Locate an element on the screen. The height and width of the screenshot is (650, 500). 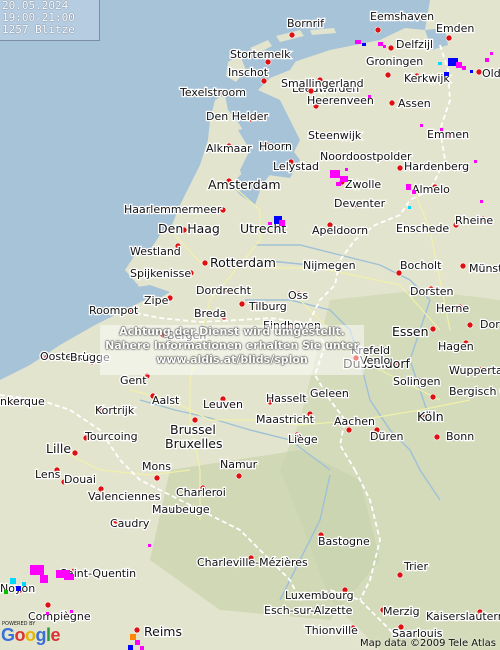
city-label: Hagen is located at coordinates (456, 346).